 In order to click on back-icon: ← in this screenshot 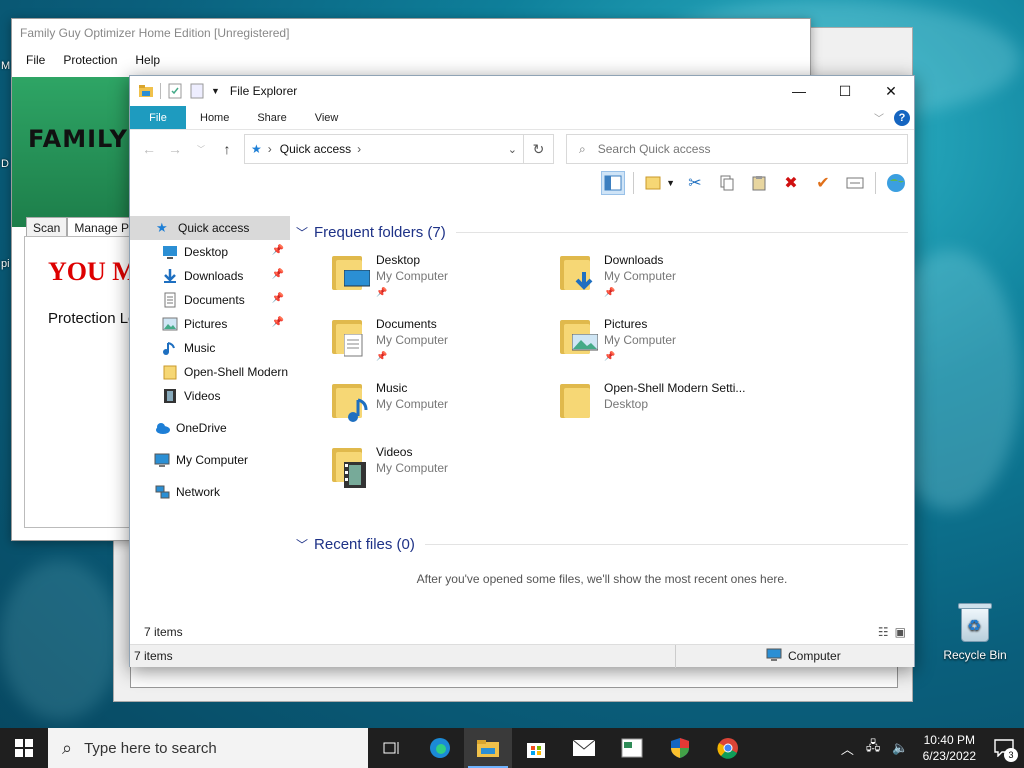, I will do `click(149, 149)`.